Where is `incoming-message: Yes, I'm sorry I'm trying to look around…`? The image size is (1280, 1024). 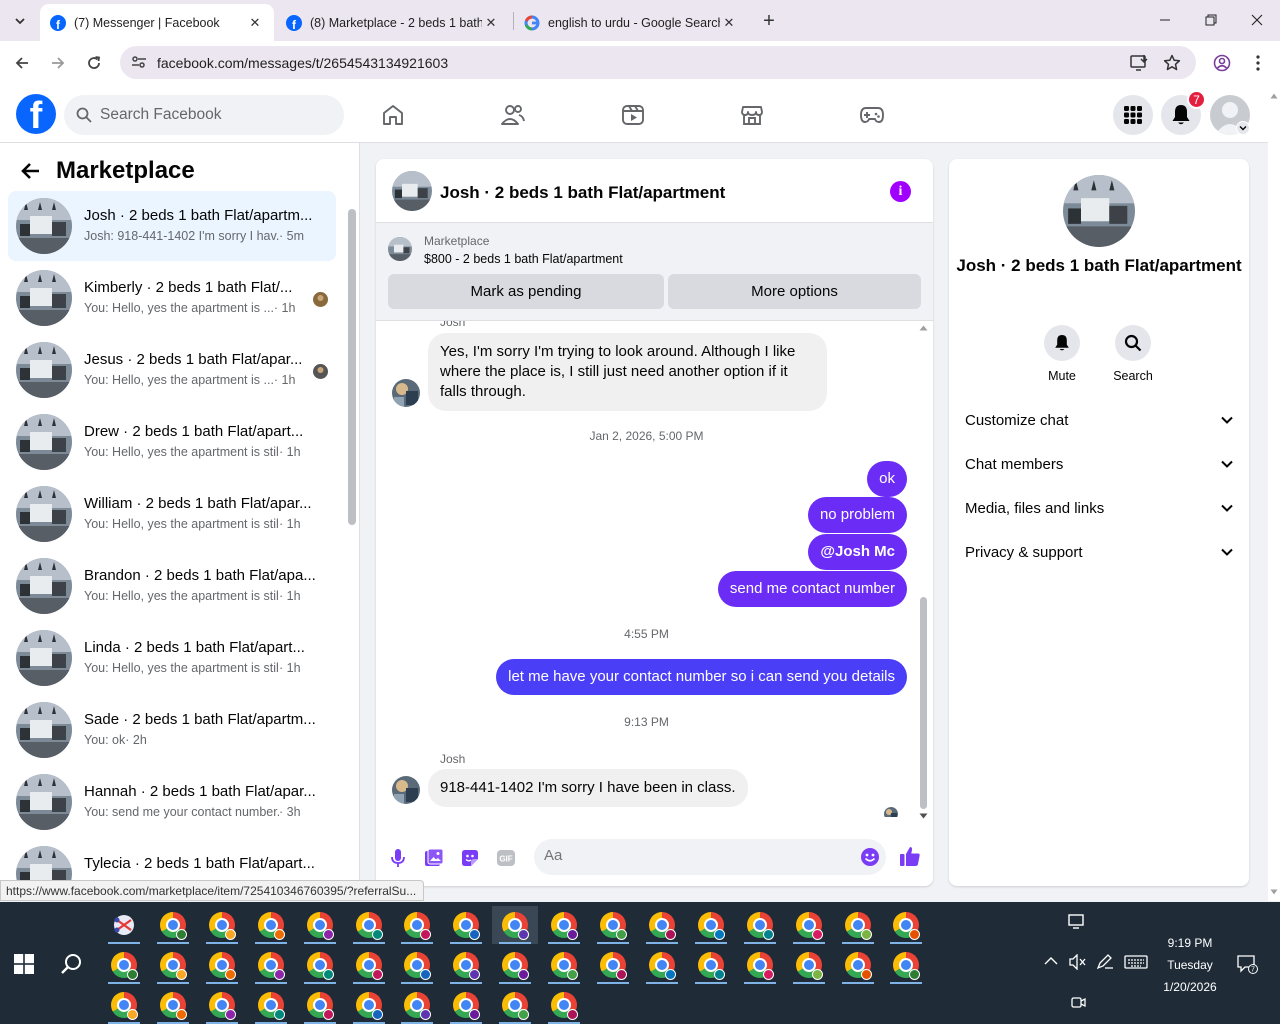
incoming-message: Yes, I'm sorry I'm trying to look around… is located at coordinates (627, 372).